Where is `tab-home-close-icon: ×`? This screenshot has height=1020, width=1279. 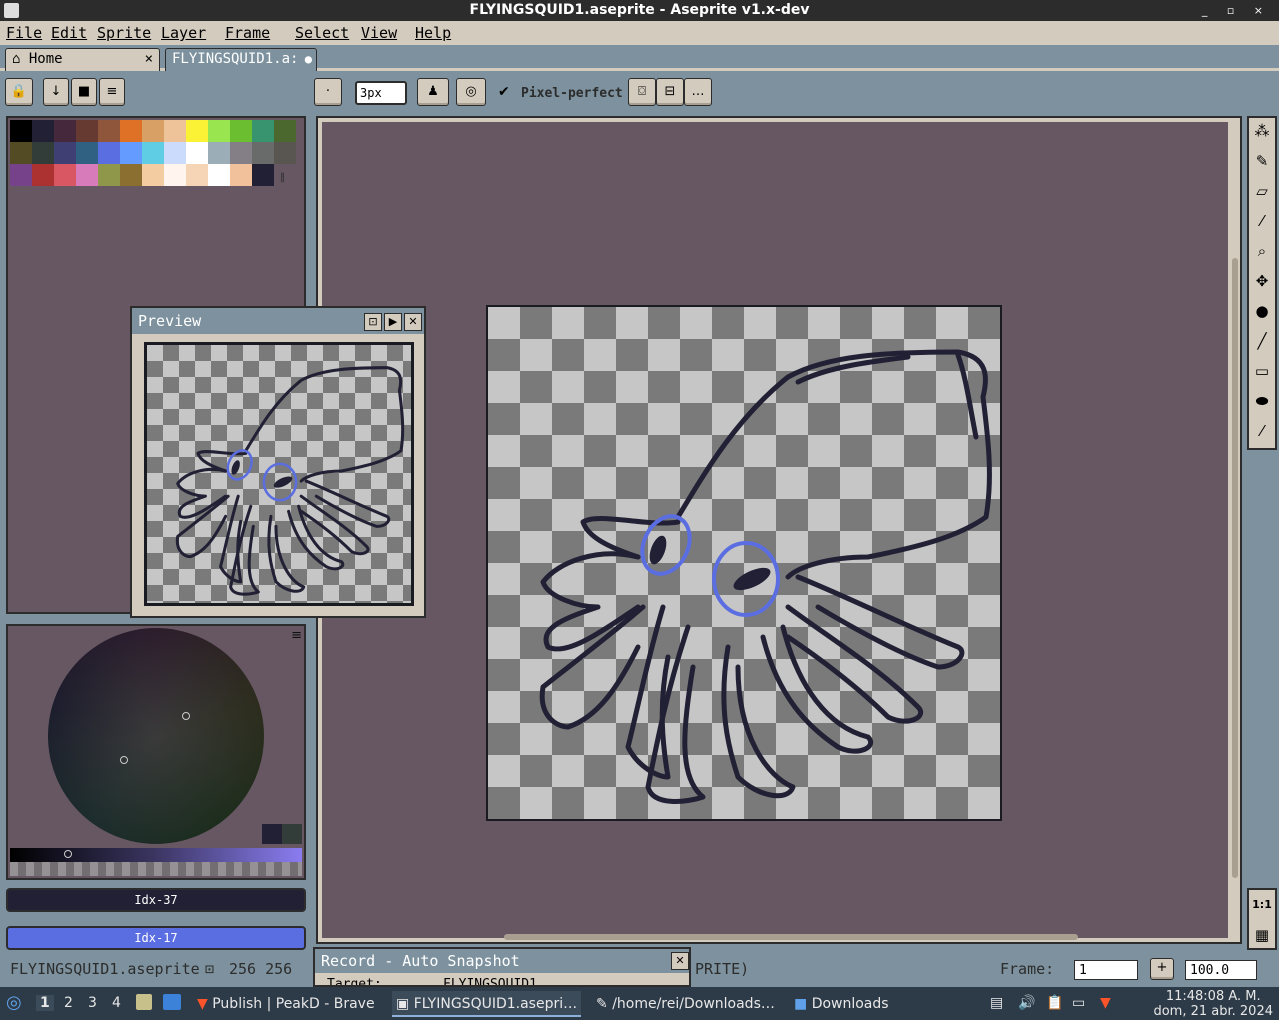
tab-home-close-icon: × is located at coordinates (149, 59).